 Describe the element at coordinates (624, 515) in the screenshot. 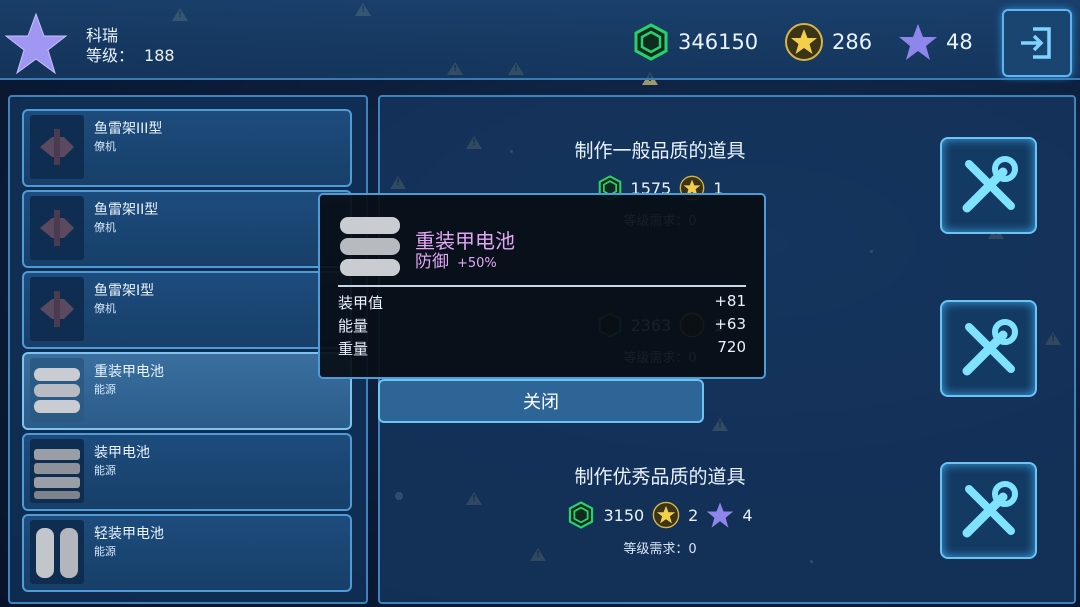

I see `craft-credits: 3150` at that location.